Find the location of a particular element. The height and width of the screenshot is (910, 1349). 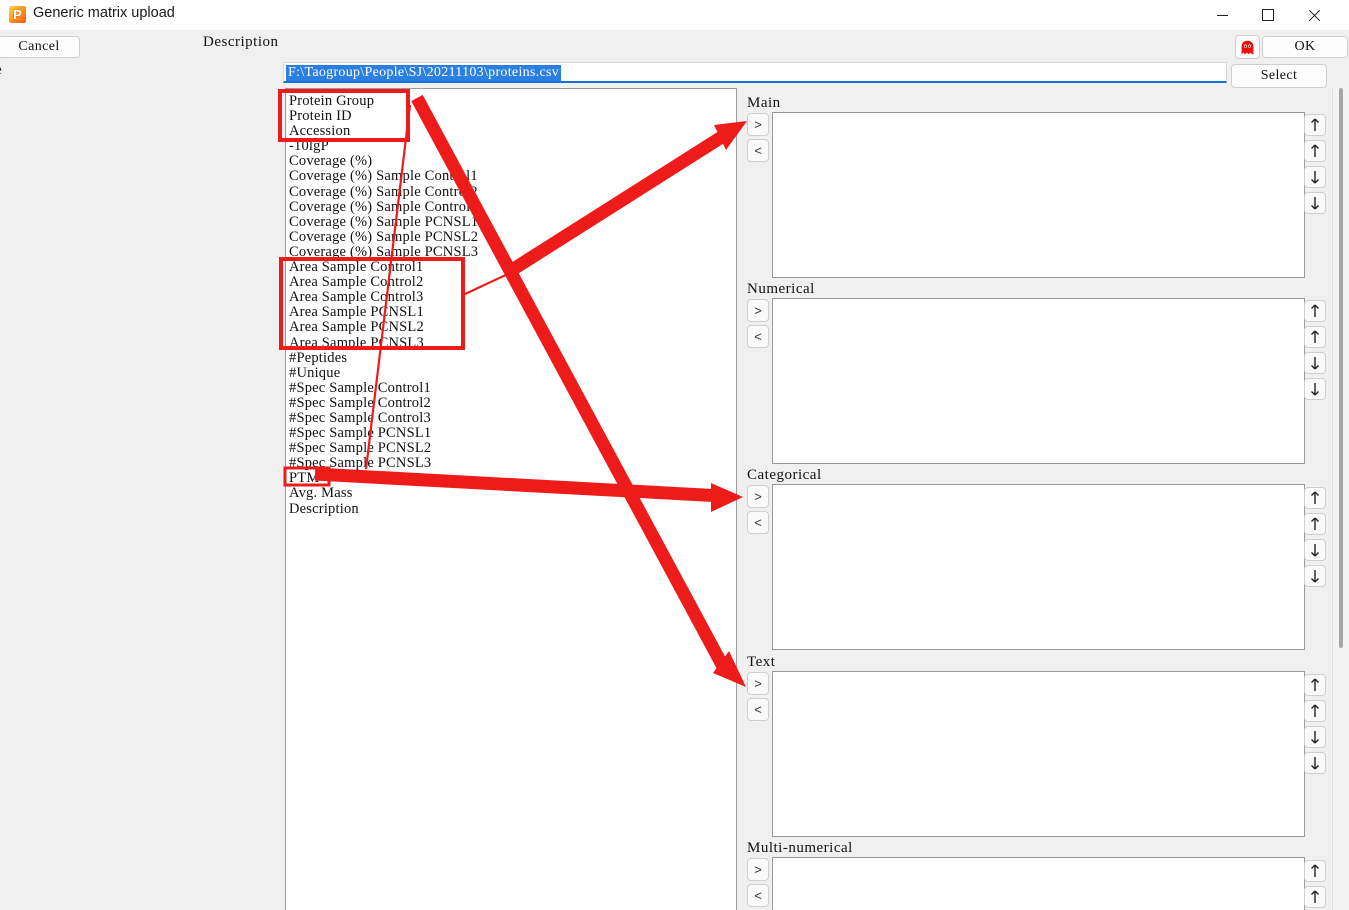

column-list-item: Coverage (%) Sample PCNSL2 is located at coordinates (512, 237).